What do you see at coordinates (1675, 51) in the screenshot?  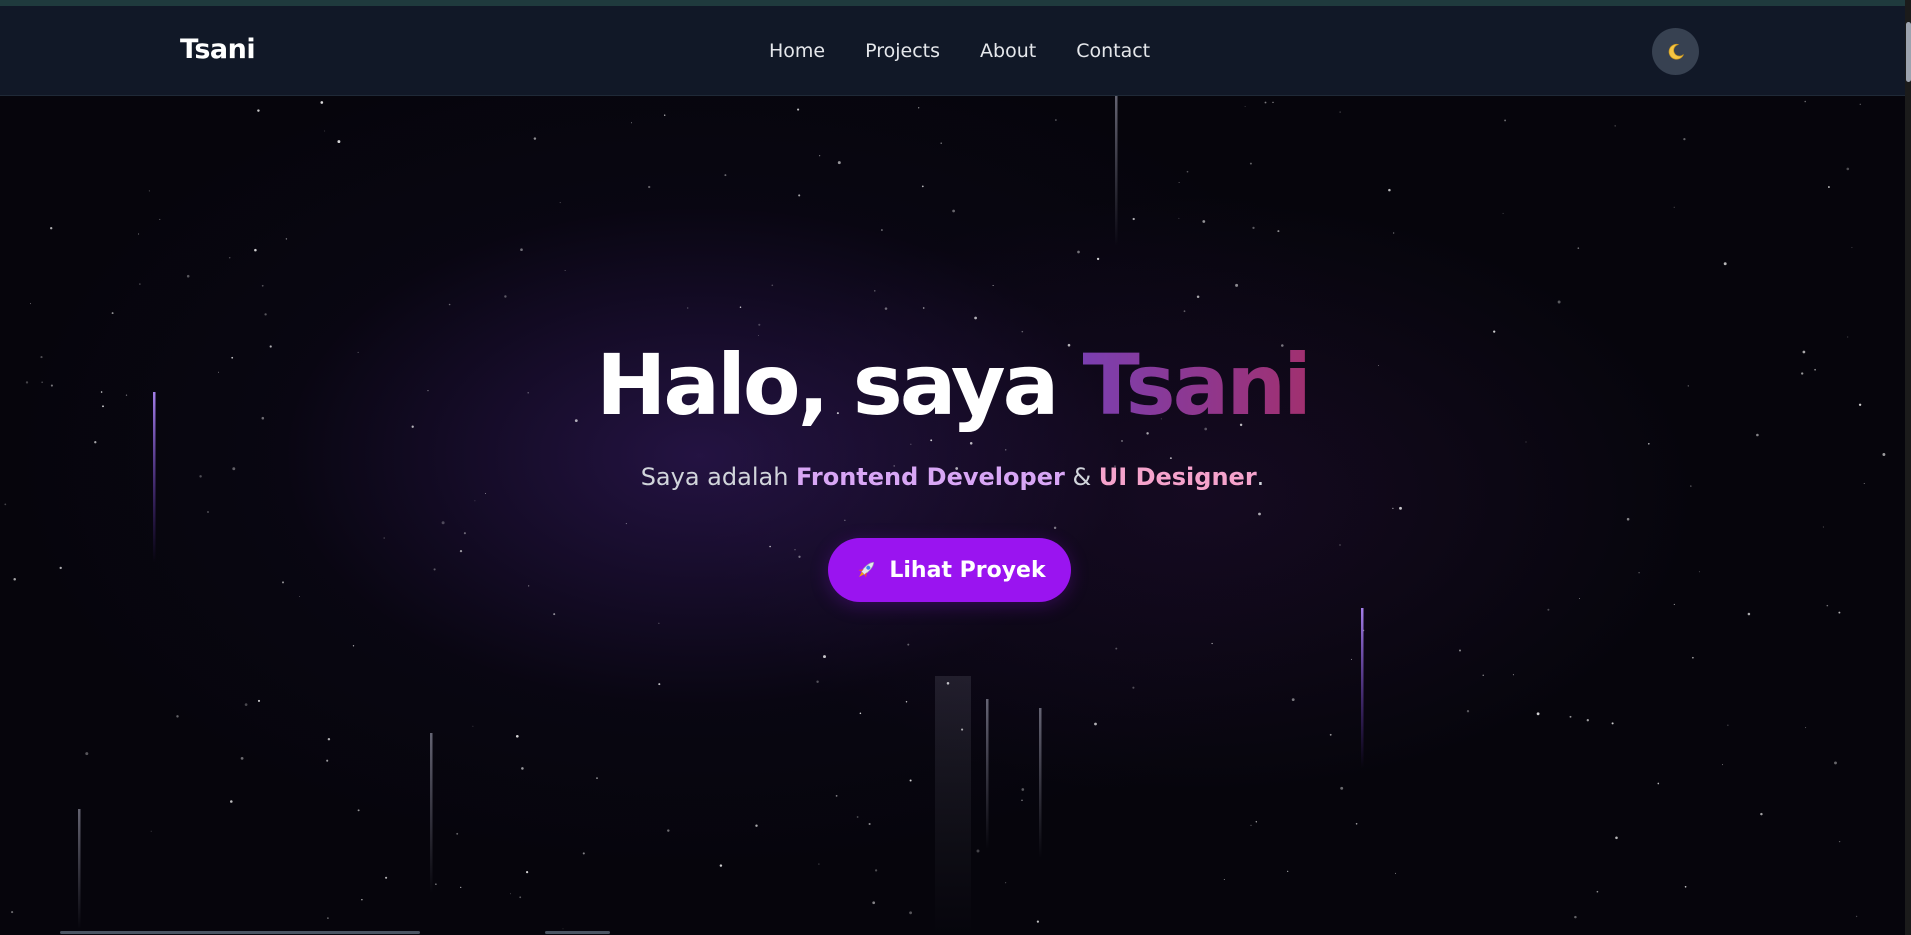 I see `theme-toggle-button` at bounding box center [1675, 51].